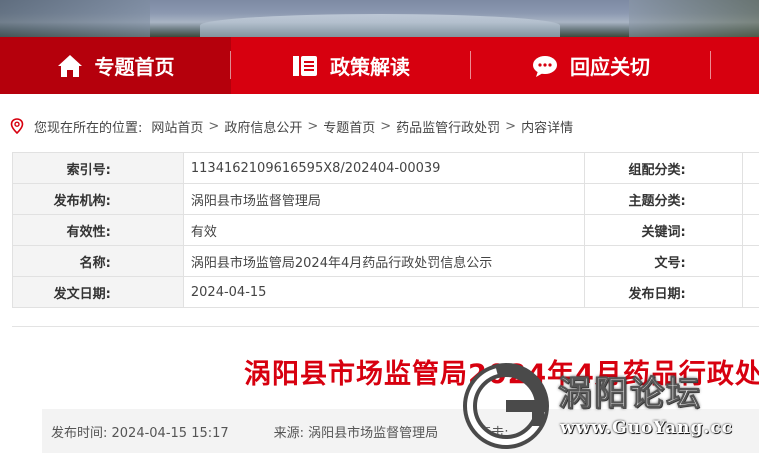 This screenshot has width=759, height=453. What do you see at coordinates (750, 261) in the screenshot?
I see `doc-number-value` at bounding box center [750, 261].